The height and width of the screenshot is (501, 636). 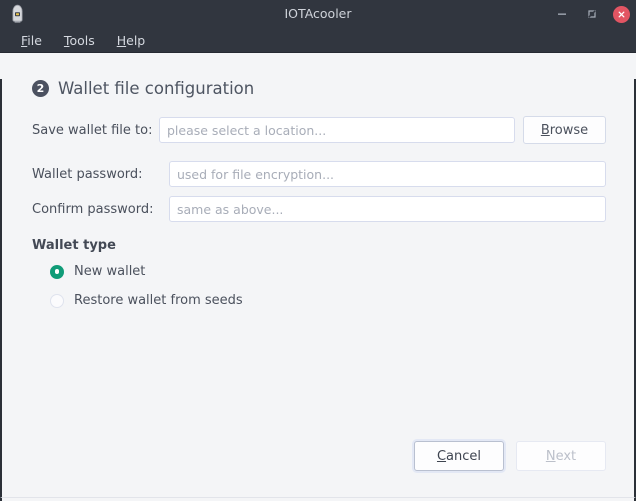 What do you see at coordinates (510, 456) in the screenshot?
I see `dialog-button-bar: Cancel Next` at bounding box center [510, 456].